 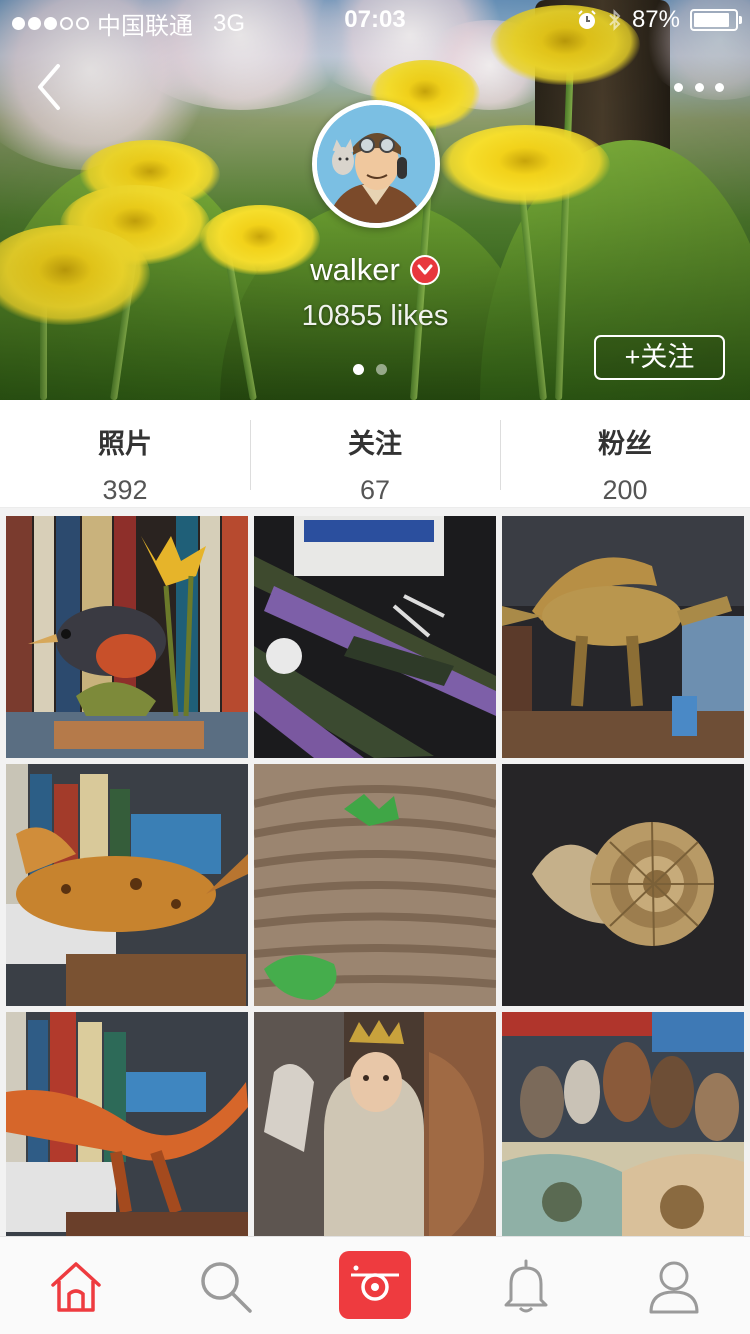 I want to click on stat-label: 照片, so click(x=125, y=444).